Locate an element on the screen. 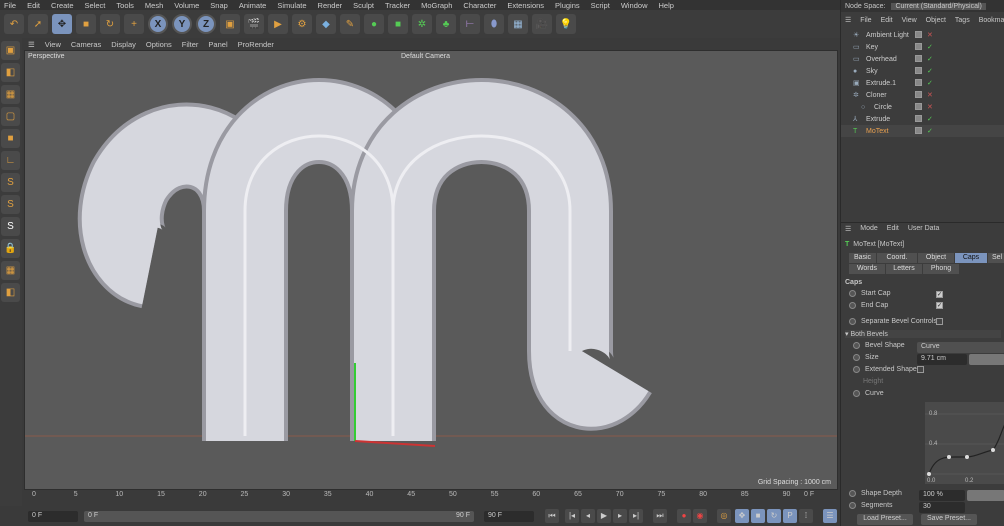  size-field: 9.71 cm is located at coordinates (942, 359).